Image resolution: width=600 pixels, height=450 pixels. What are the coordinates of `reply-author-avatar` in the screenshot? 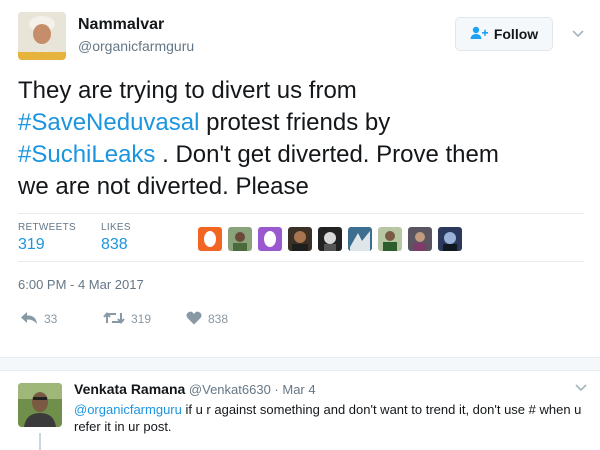 It's located at (40, 405).